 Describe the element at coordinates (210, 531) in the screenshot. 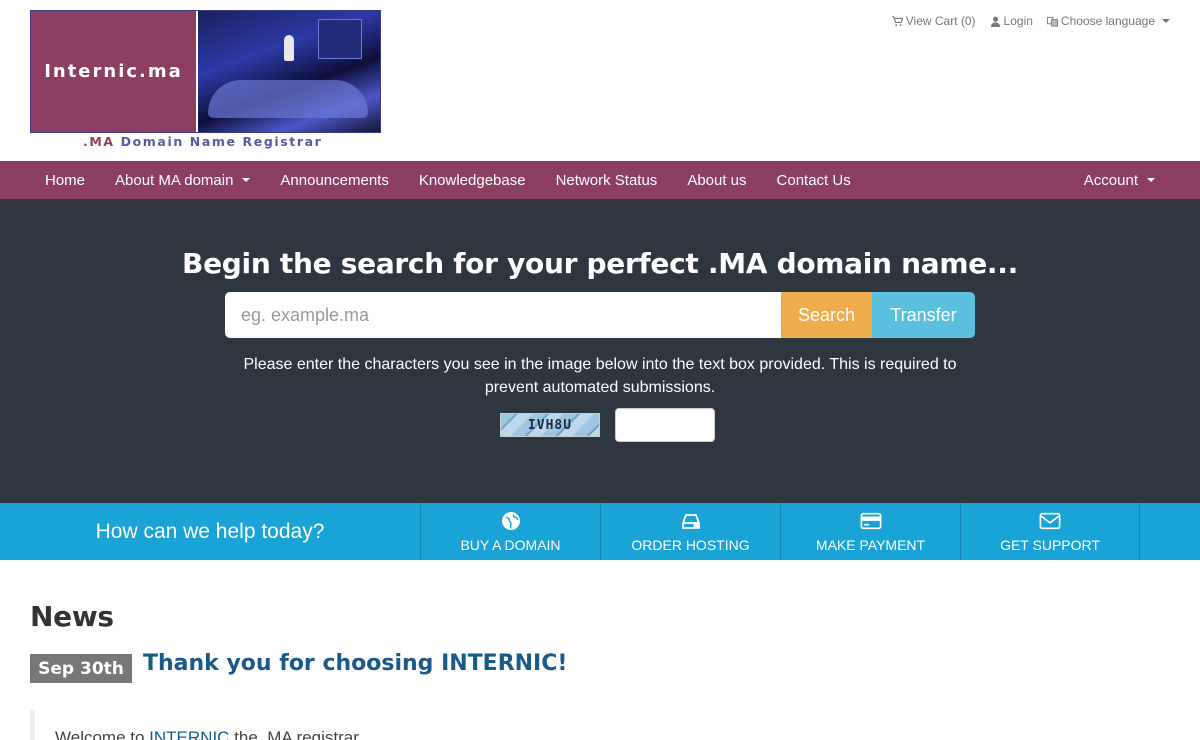

I see `help-title: How can we help today?` at that location.